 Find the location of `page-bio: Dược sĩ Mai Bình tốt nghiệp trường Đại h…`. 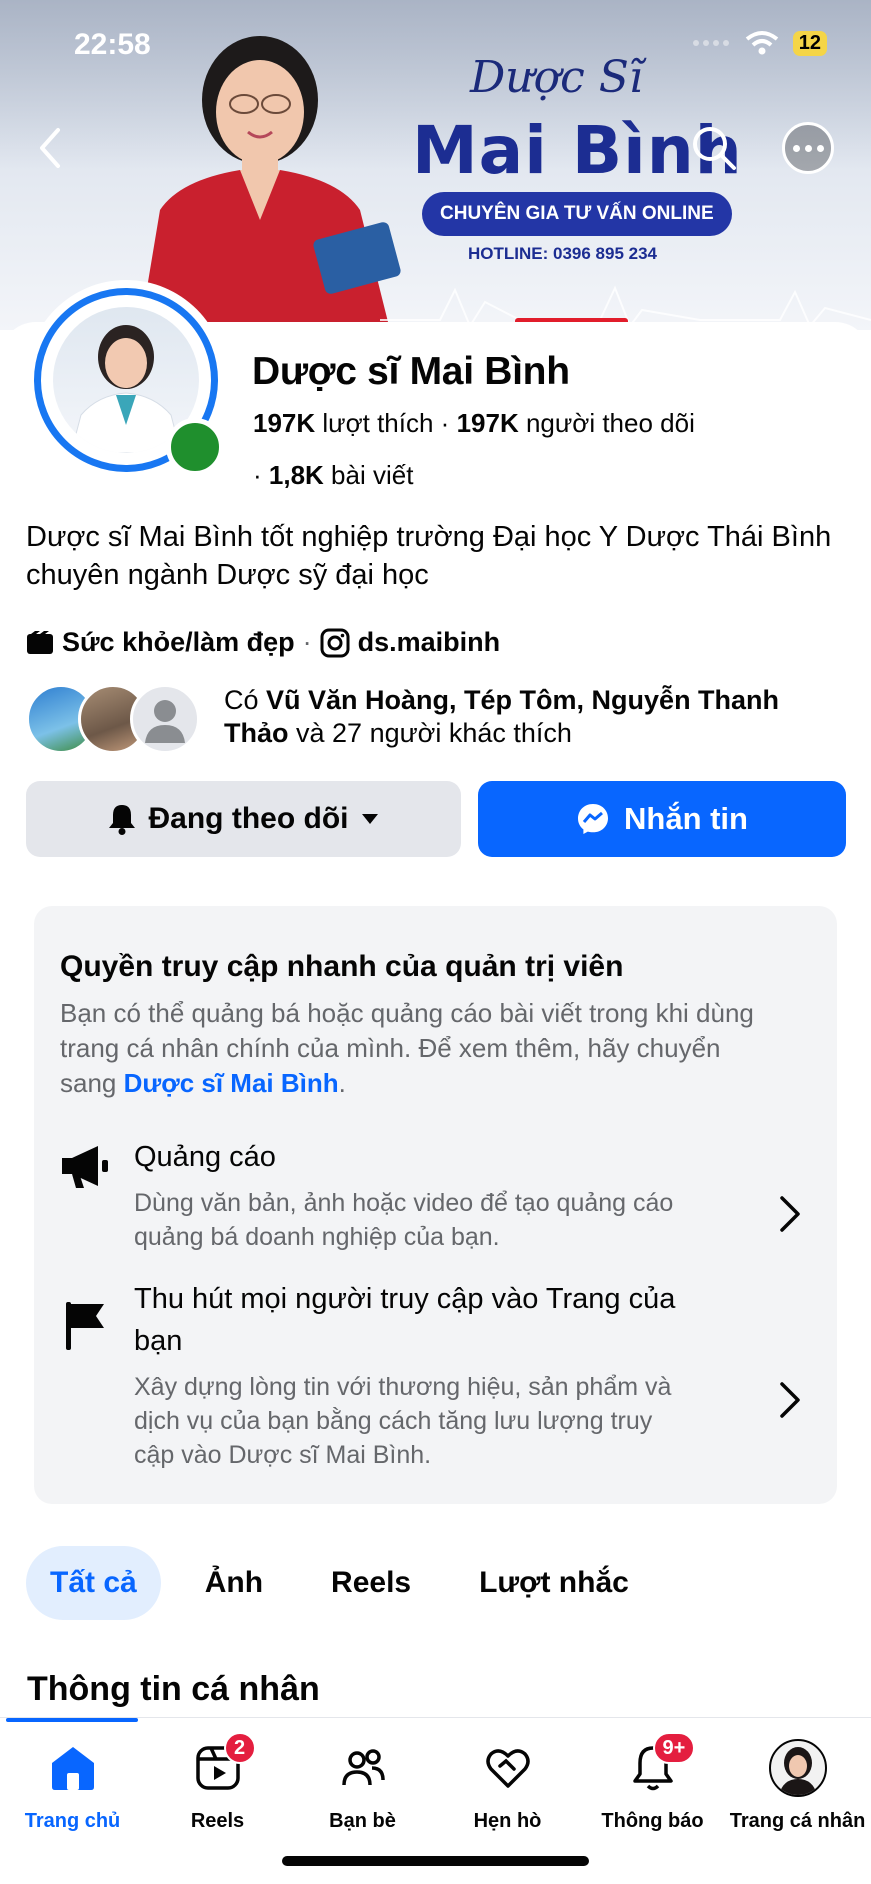

page-bio: Dược sĩ Mai Bình tốt nghiệp trường Đại h… is located at coordinates (429, 556).